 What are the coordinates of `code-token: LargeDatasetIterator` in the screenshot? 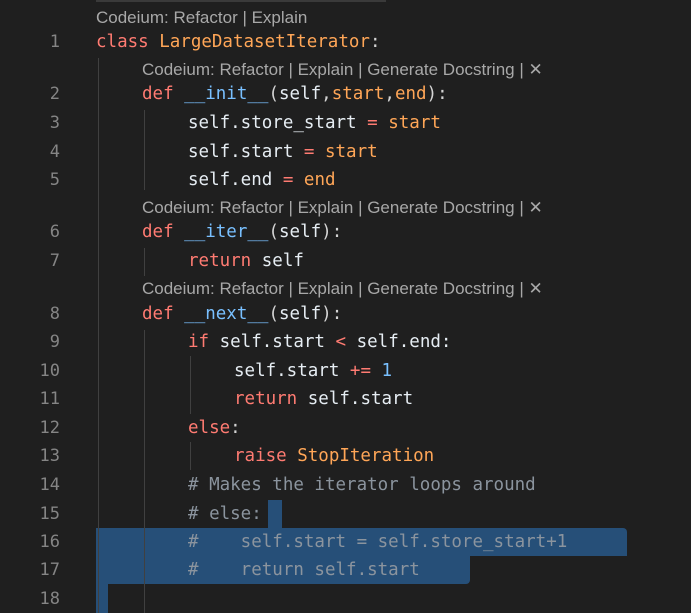 It's located at (264, 42).